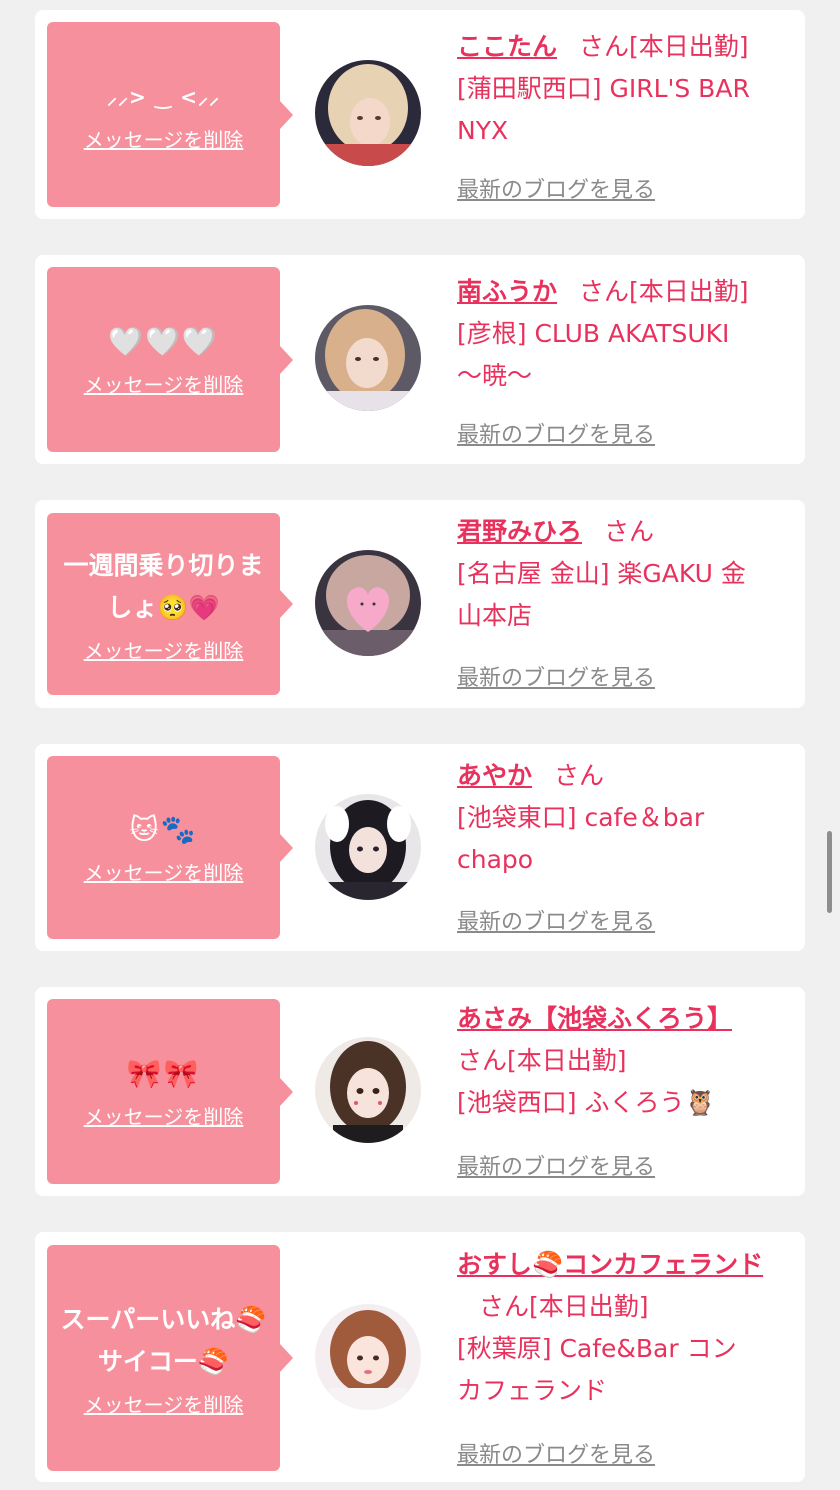  Describe the element at coordinates (601, 573) in the screenshot. I see `shop-info: [名古屋 金山] 楽GAKU 金` at that location.